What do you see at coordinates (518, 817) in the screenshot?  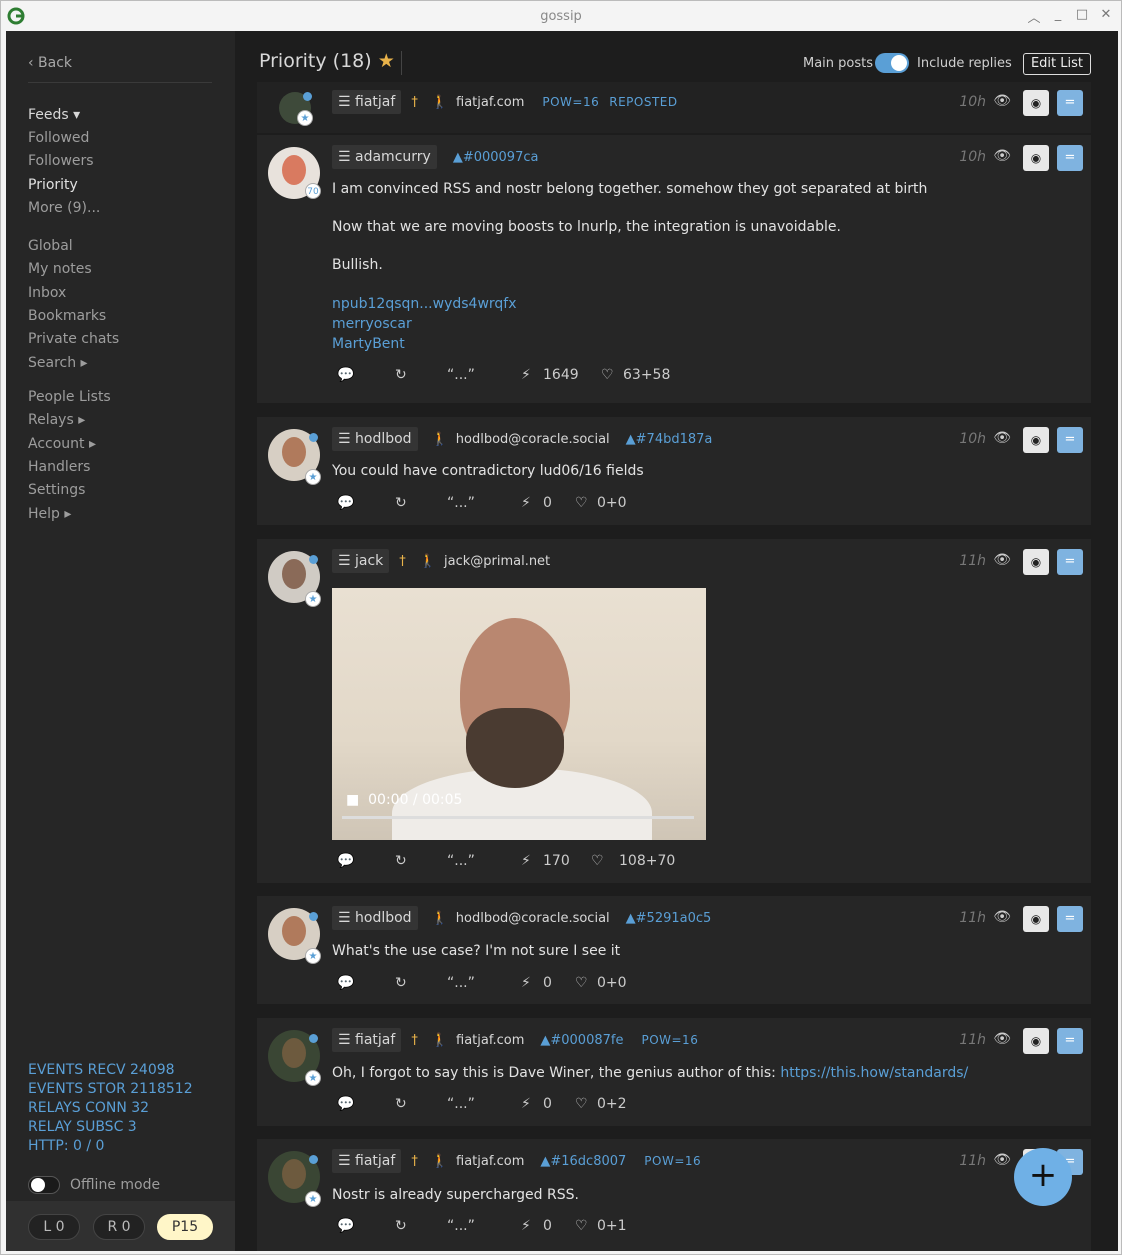 I see `video-progress` at bounding box center [518, 817].